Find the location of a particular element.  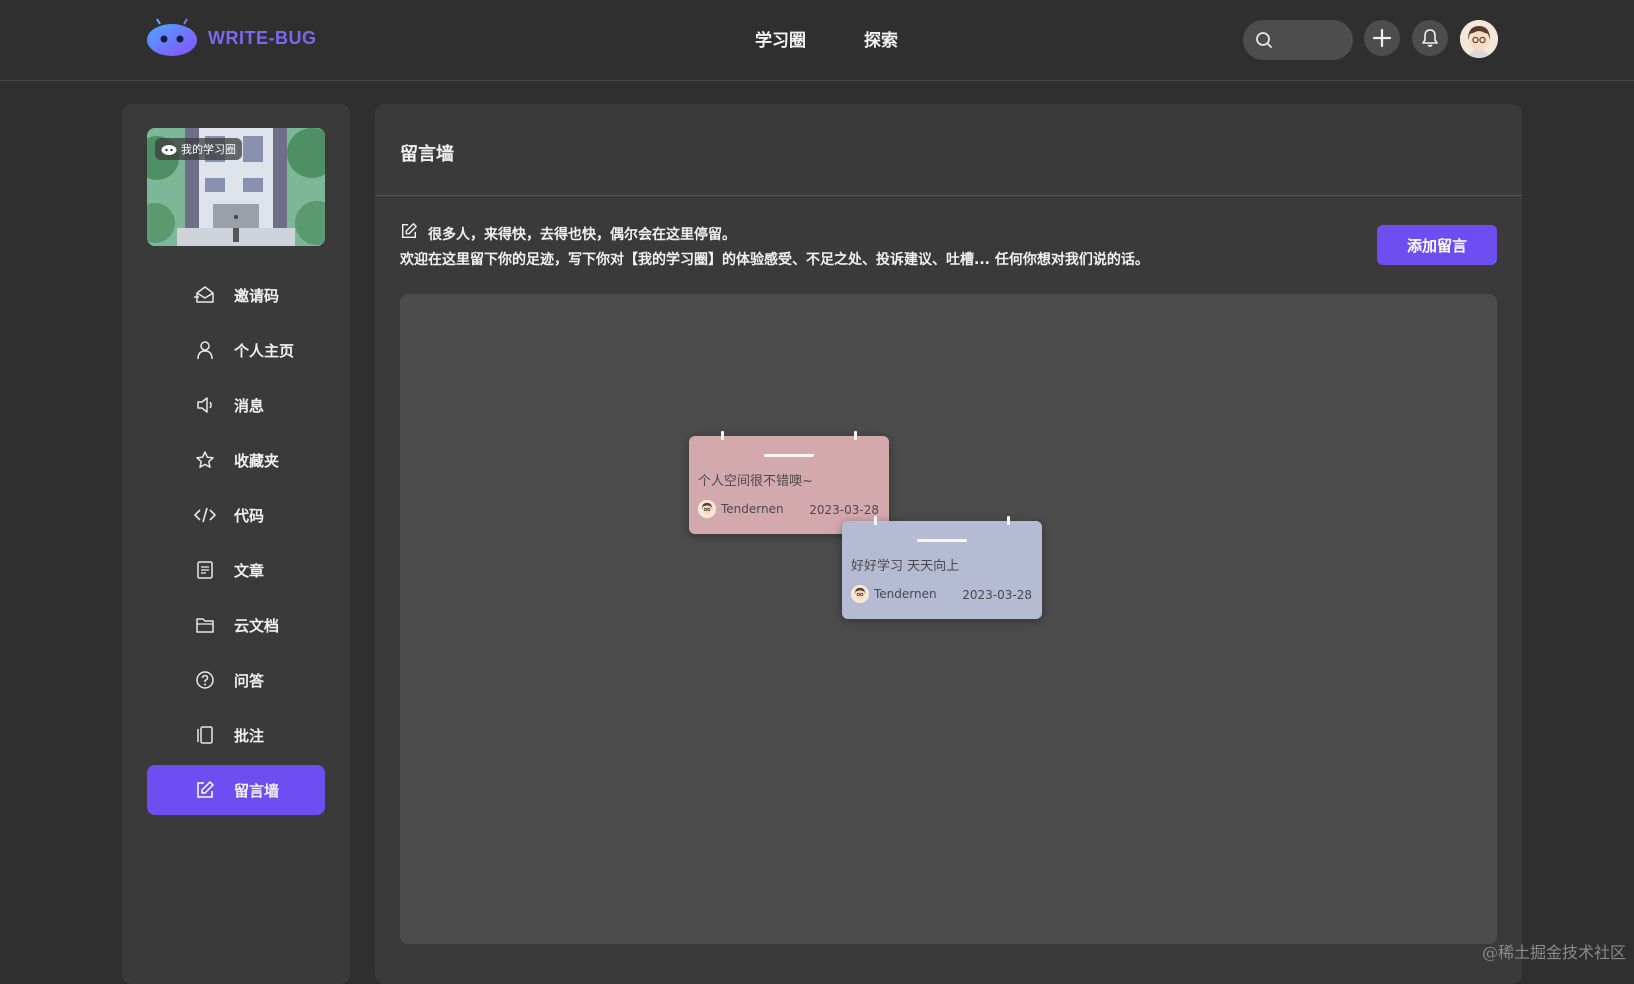

banner-label: 我的学习圈 is located at coordinates (208, 149).